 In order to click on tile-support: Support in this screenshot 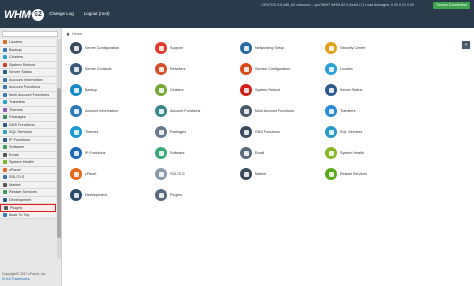, I will do `click(197, 48)`.